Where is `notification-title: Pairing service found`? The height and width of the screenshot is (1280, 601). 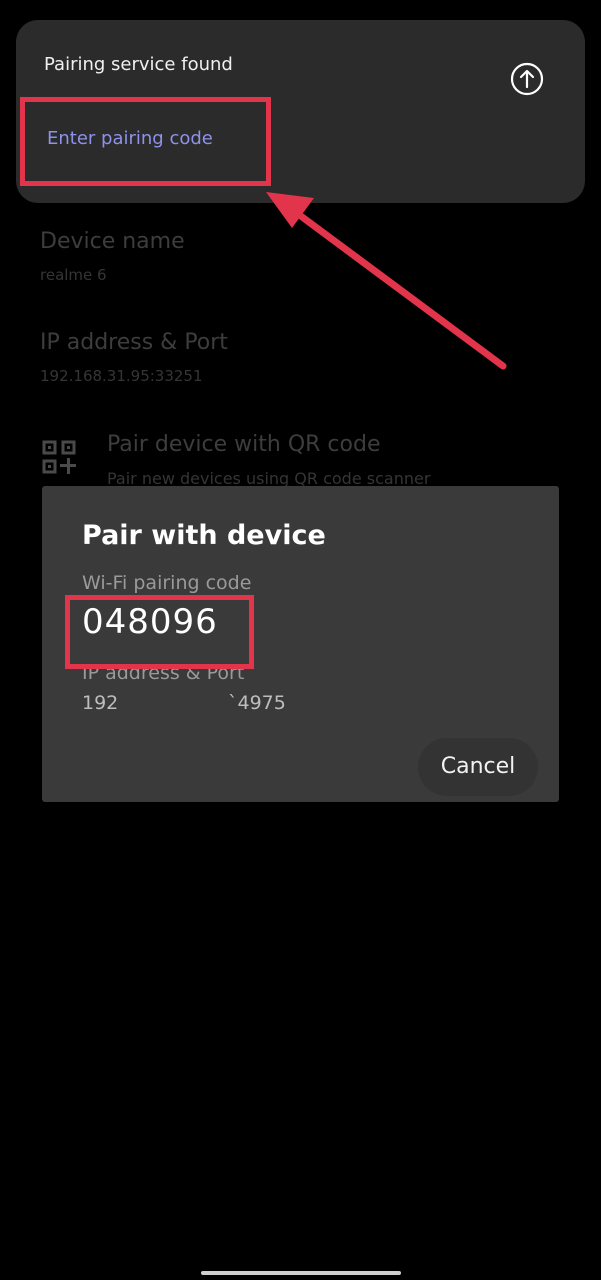 notification-title: Pairing service found is located at coordinates (138, 64).